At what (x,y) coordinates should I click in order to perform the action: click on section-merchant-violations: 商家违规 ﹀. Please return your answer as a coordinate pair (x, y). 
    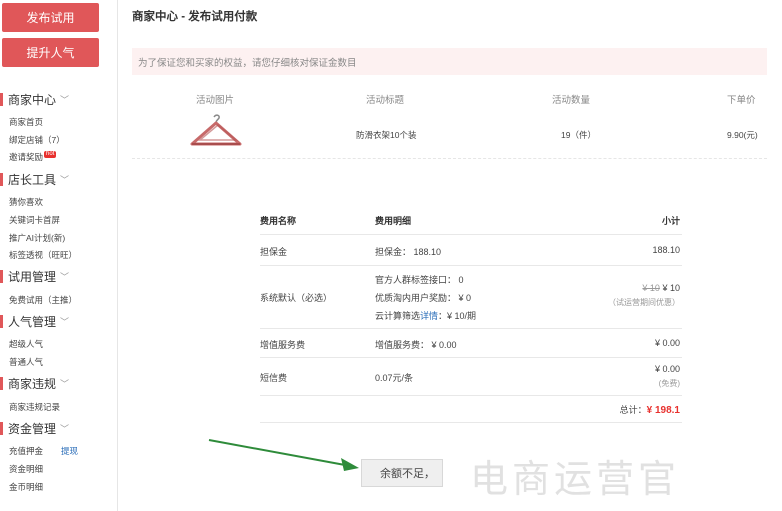
    Looking at the image, I should click on (34, 383).